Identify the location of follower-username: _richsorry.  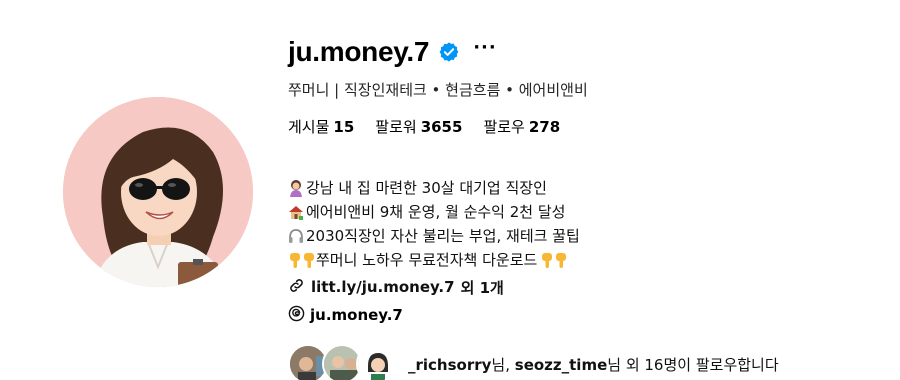
(449, 365).